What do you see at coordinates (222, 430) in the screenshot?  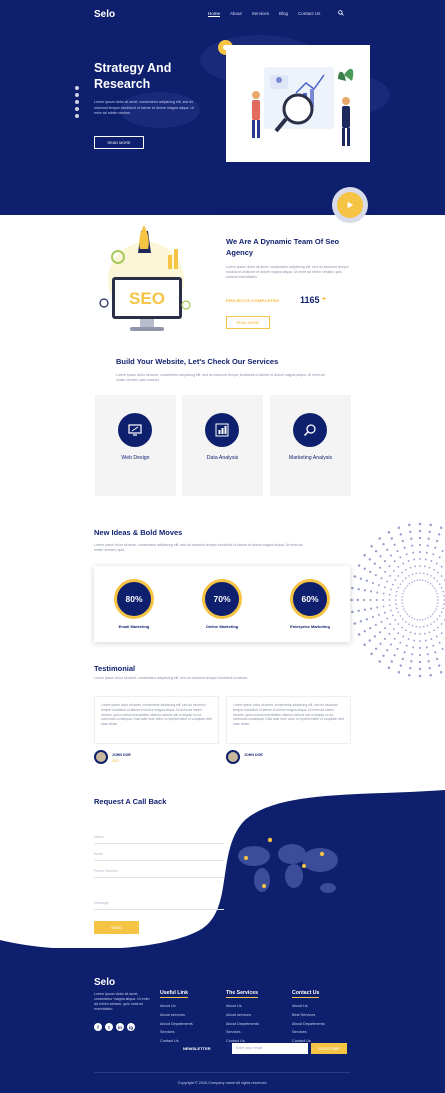 I see `bar-chart-icon` at bounding box center [222, 430].